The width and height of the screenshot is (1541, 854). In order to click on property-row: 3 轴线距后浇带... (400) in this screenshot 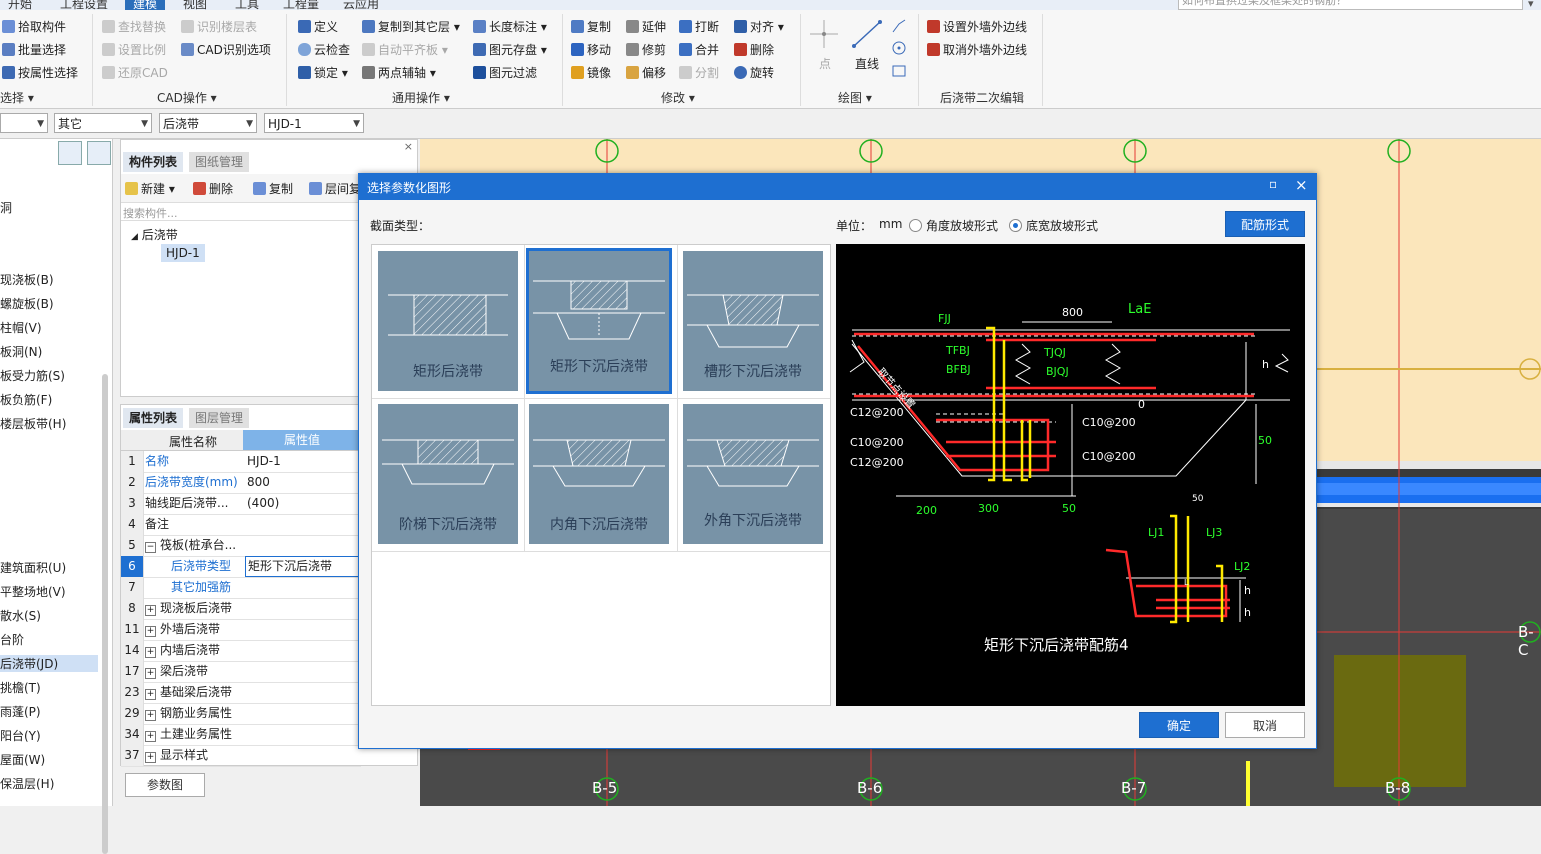, I will do `click(241, 504)`.